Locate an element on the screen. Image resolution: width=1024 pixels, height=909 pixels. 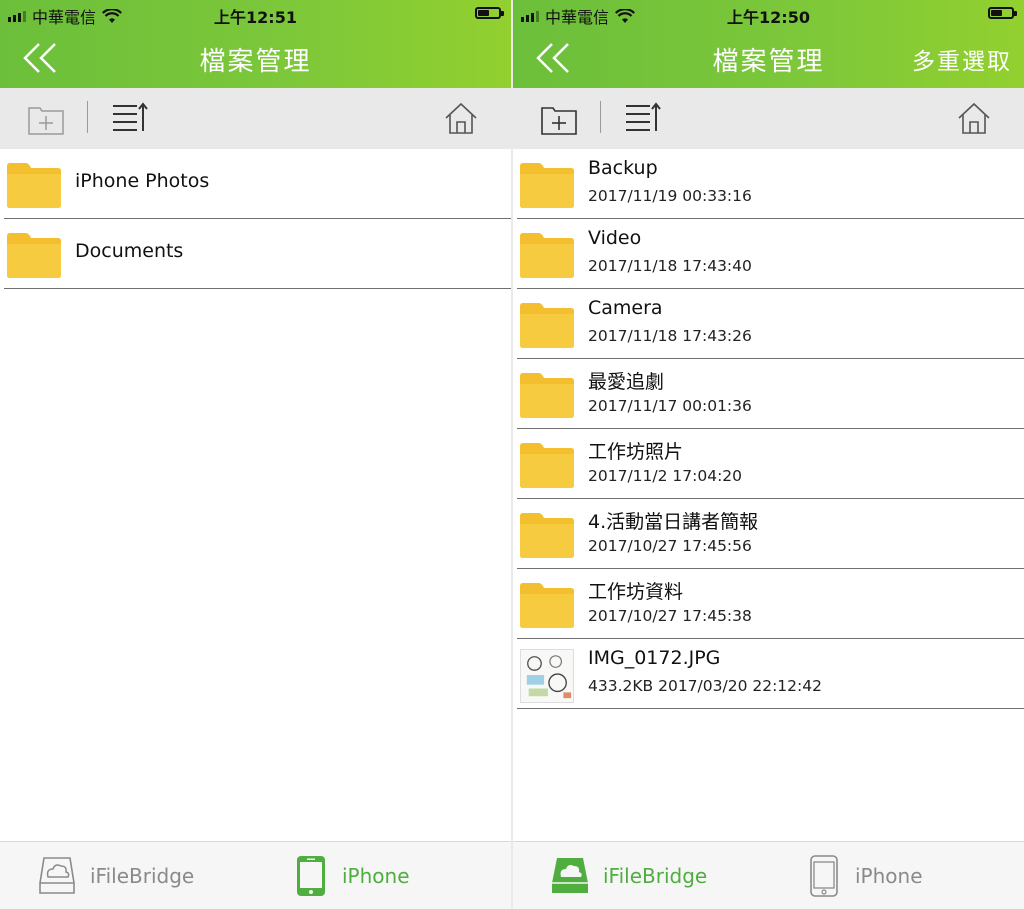
item-date: 2017/10/27 17:45:38 is located at coordinates (670, 616).